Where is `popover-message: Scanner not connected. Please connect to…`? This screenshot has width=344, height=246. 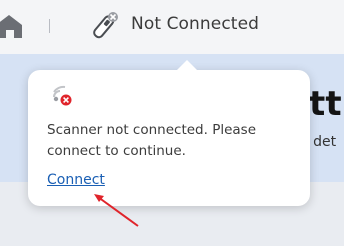 popover-message: Scanner not connected. Please connect to… is located at coordinates (152, 140).